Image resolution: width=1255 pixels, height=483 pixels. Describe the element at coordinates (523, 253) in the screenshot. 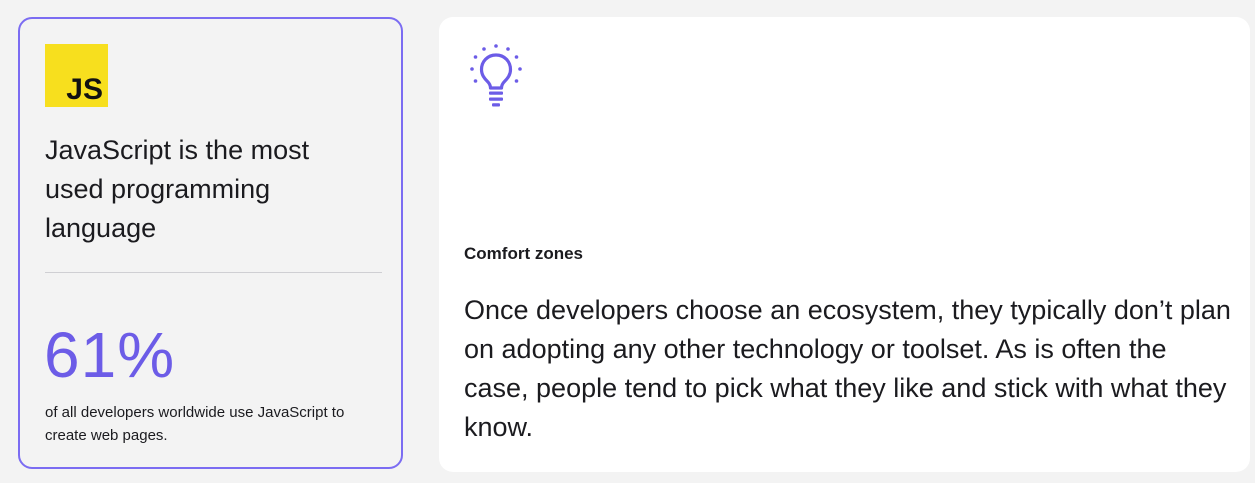

I see `section-title: Comfort zones` at that location.